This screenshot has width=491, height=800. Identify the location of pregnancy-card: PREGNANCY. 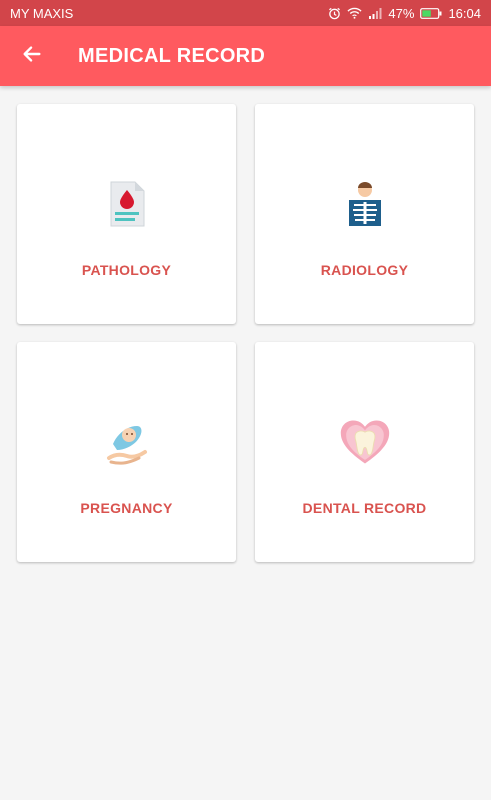
(126, 452).